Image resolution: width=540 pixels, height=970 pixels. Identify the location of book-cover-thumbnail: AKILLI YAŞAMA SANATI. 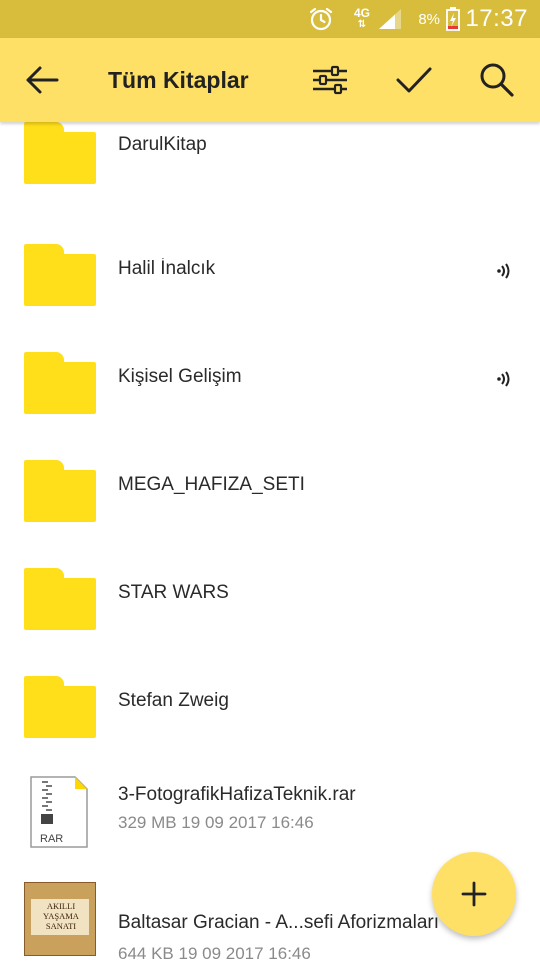
(60, 919).